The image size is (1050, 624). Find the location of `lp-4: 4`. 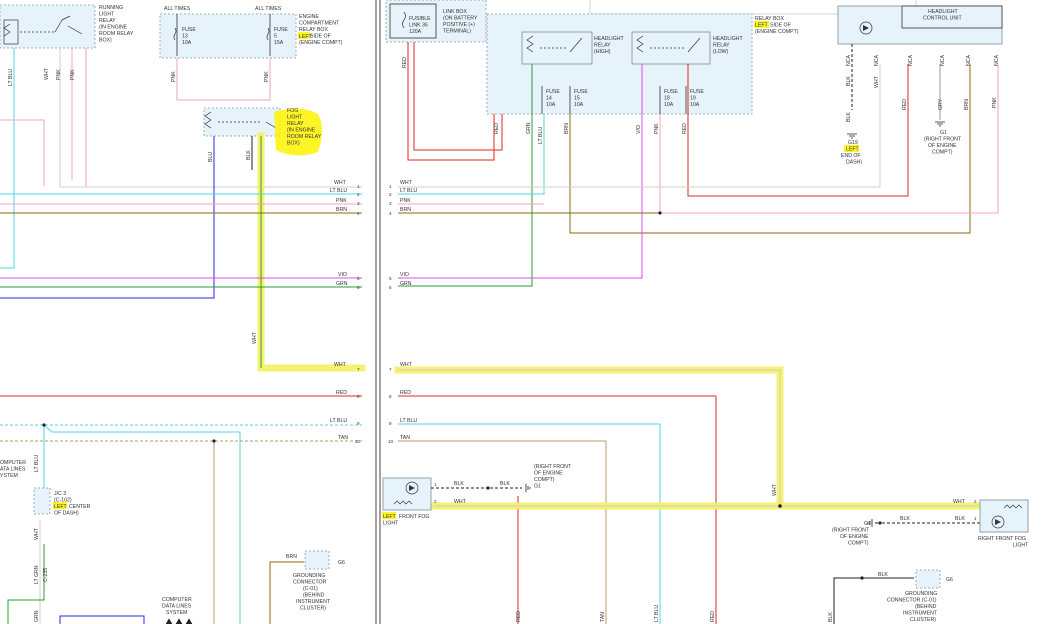

lp-4: 4 is located at coordinates (358, 213).